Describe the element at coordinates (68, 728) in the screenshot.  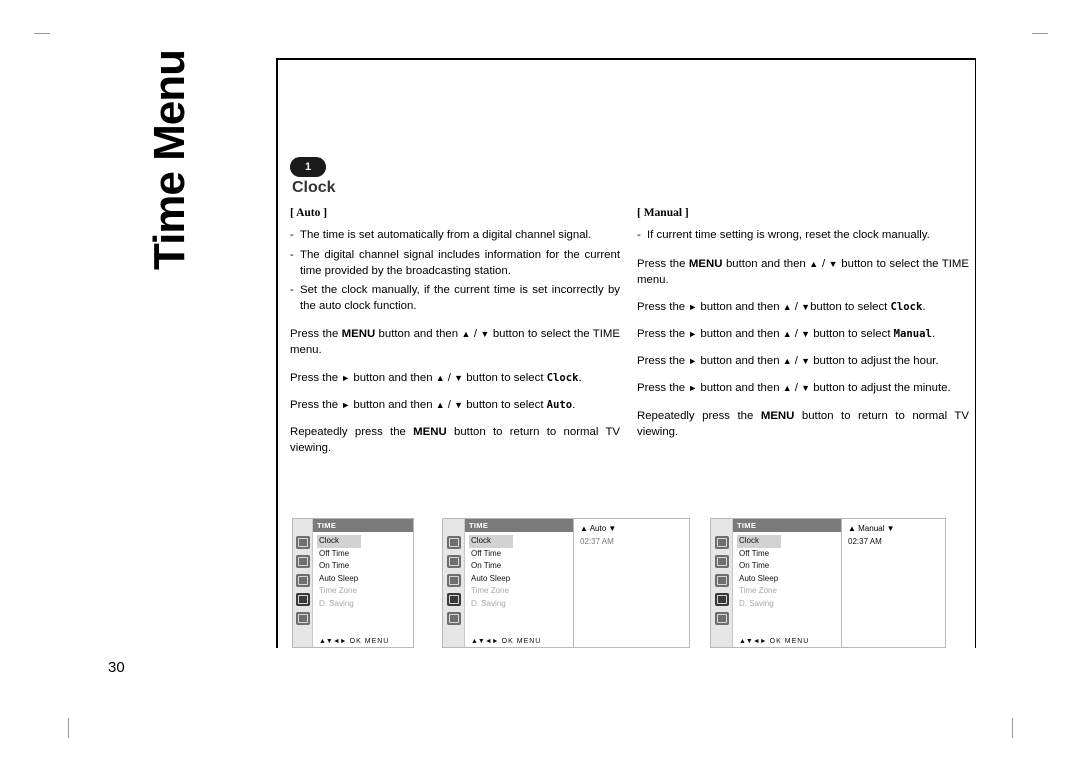
I see `crop-mark-bl-v` at that location.